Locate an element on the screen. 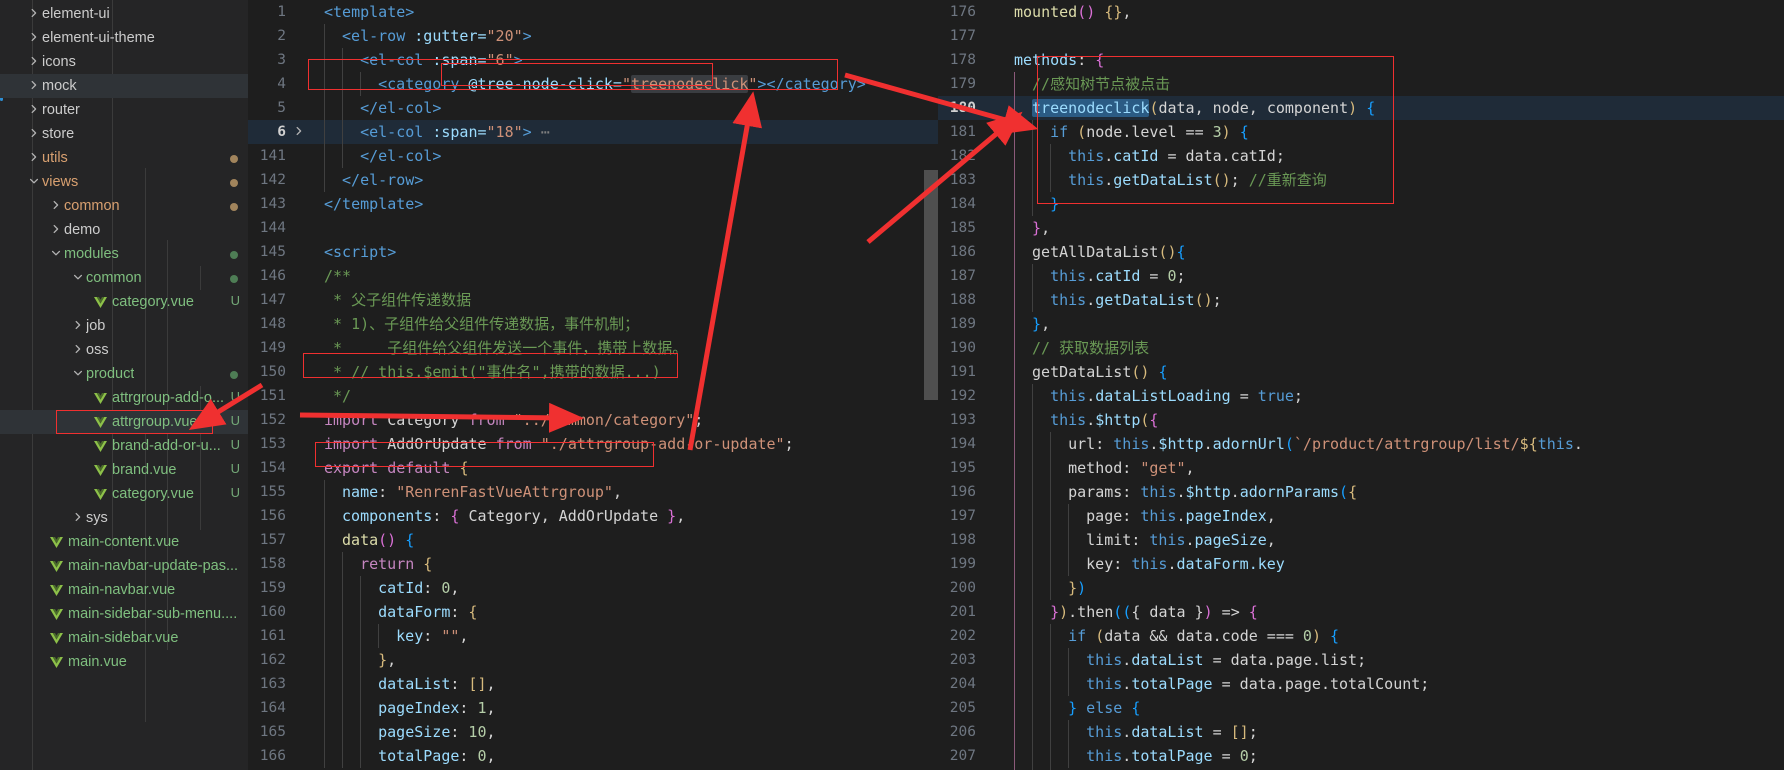 Image resolution: width=1784 pixels, height=770 pixels. code-line: 206 this.dataList = []; is located at coordinates (1361, 732).